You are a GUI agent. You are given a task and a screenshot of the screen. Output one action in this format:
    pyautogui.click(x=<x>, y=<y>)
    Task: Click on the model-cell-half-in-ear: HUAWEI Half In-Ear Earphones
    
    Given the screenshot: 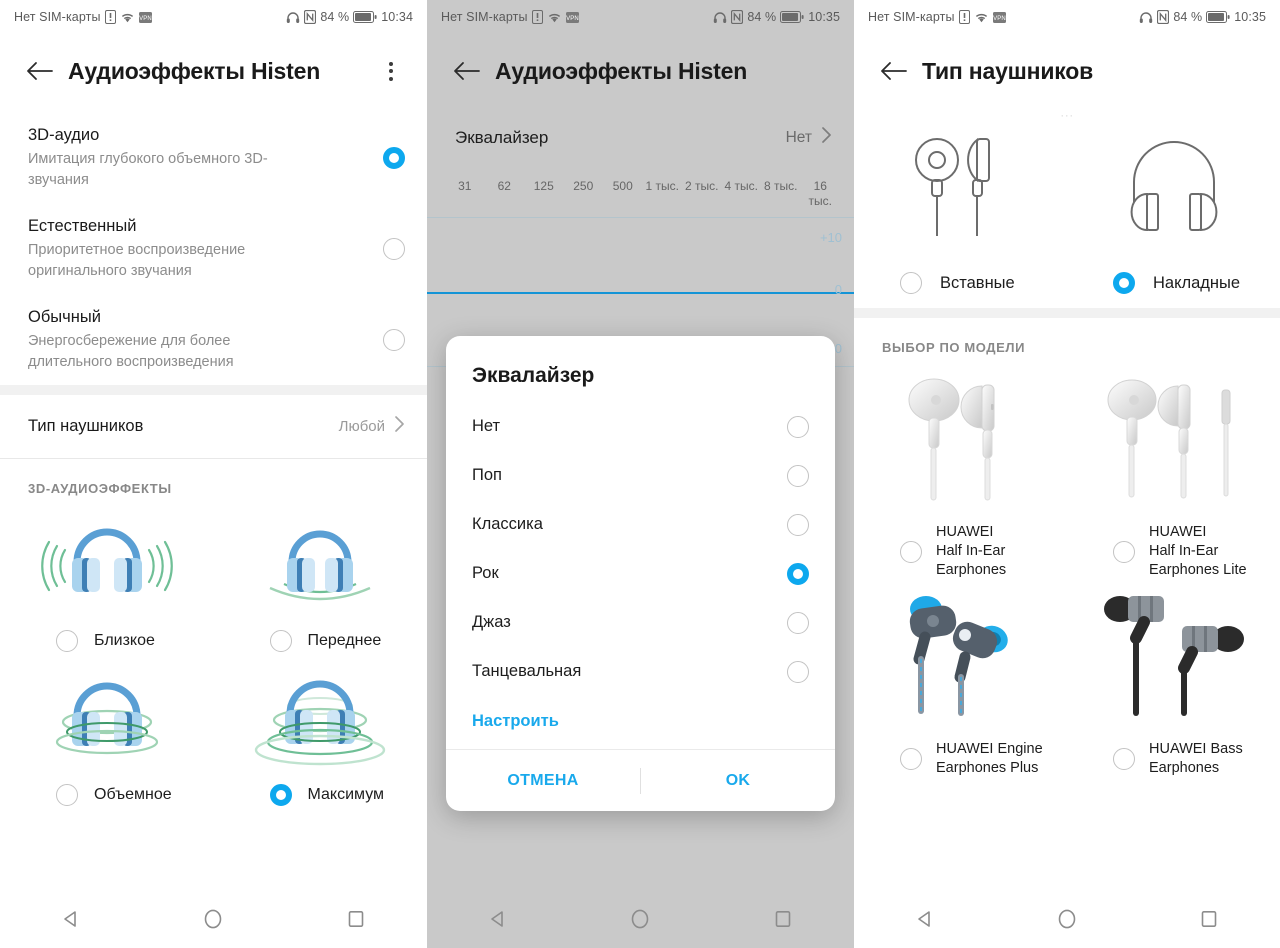 What is the action you would take?
    pyautogui.click(x=960, y=473)
    